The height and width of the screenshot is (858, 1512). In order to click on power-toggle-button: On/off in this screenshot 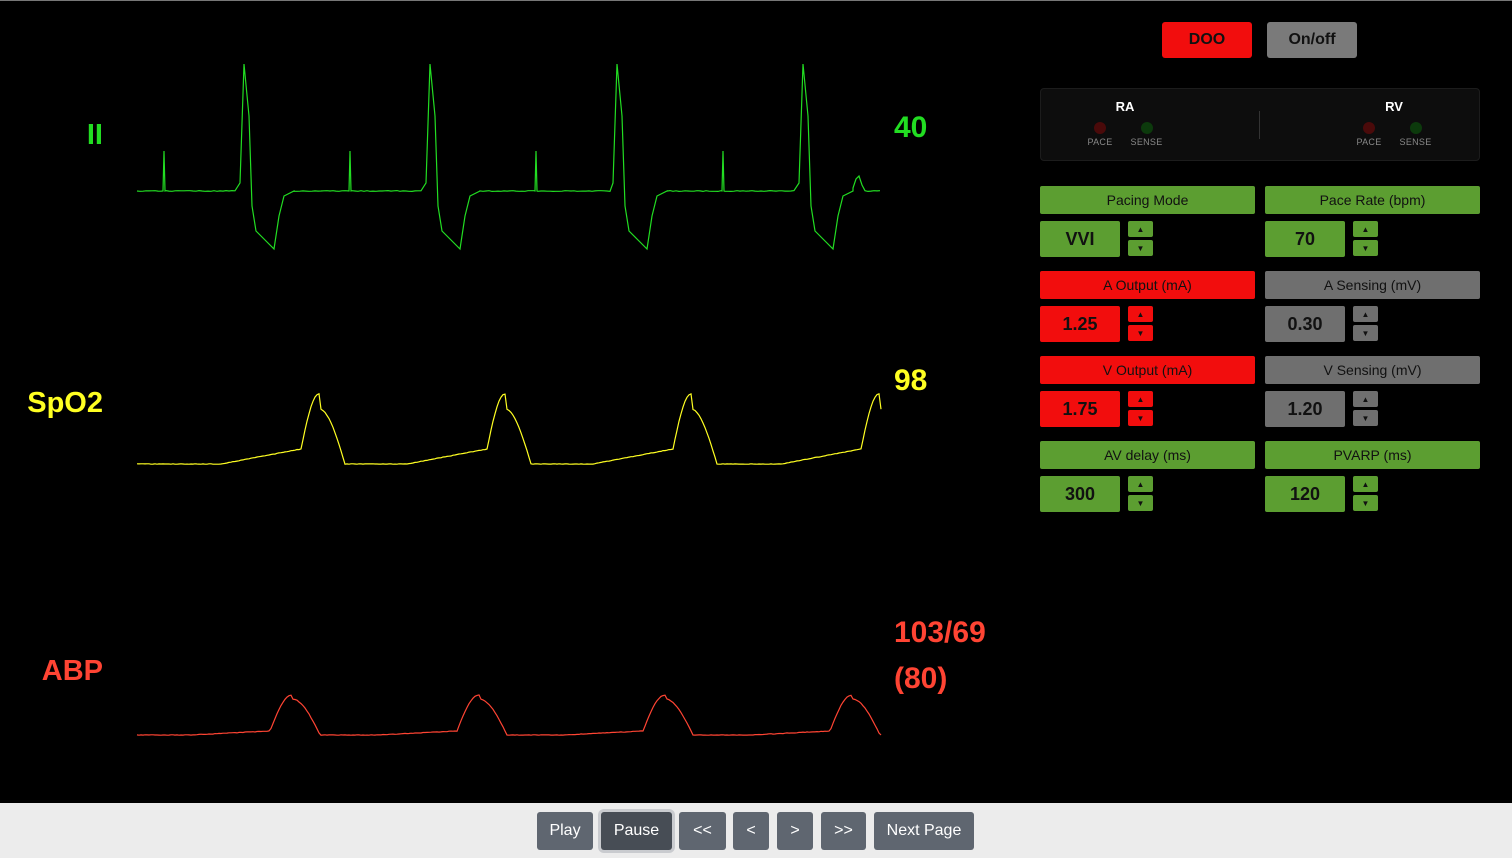, I will do `click(1312, 40)`.